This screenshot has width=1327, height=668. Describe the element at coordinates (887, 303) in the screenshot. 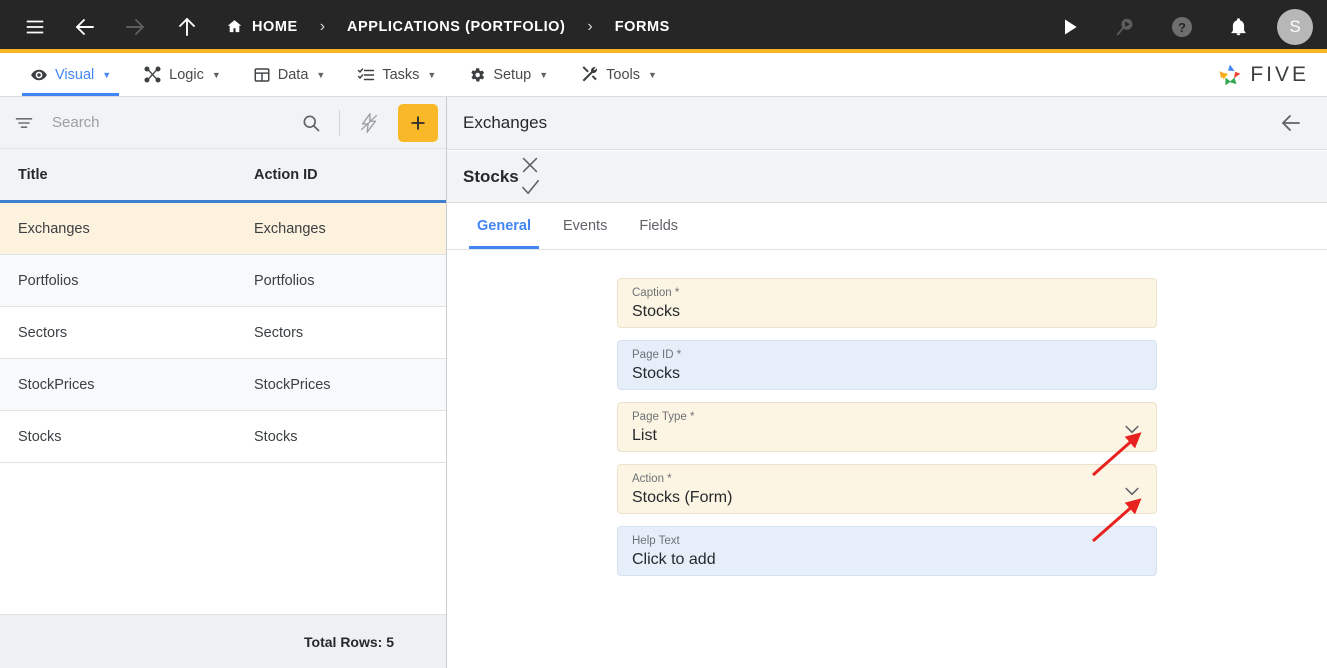

I see `caption-field: Caption * Stocks` at that location.